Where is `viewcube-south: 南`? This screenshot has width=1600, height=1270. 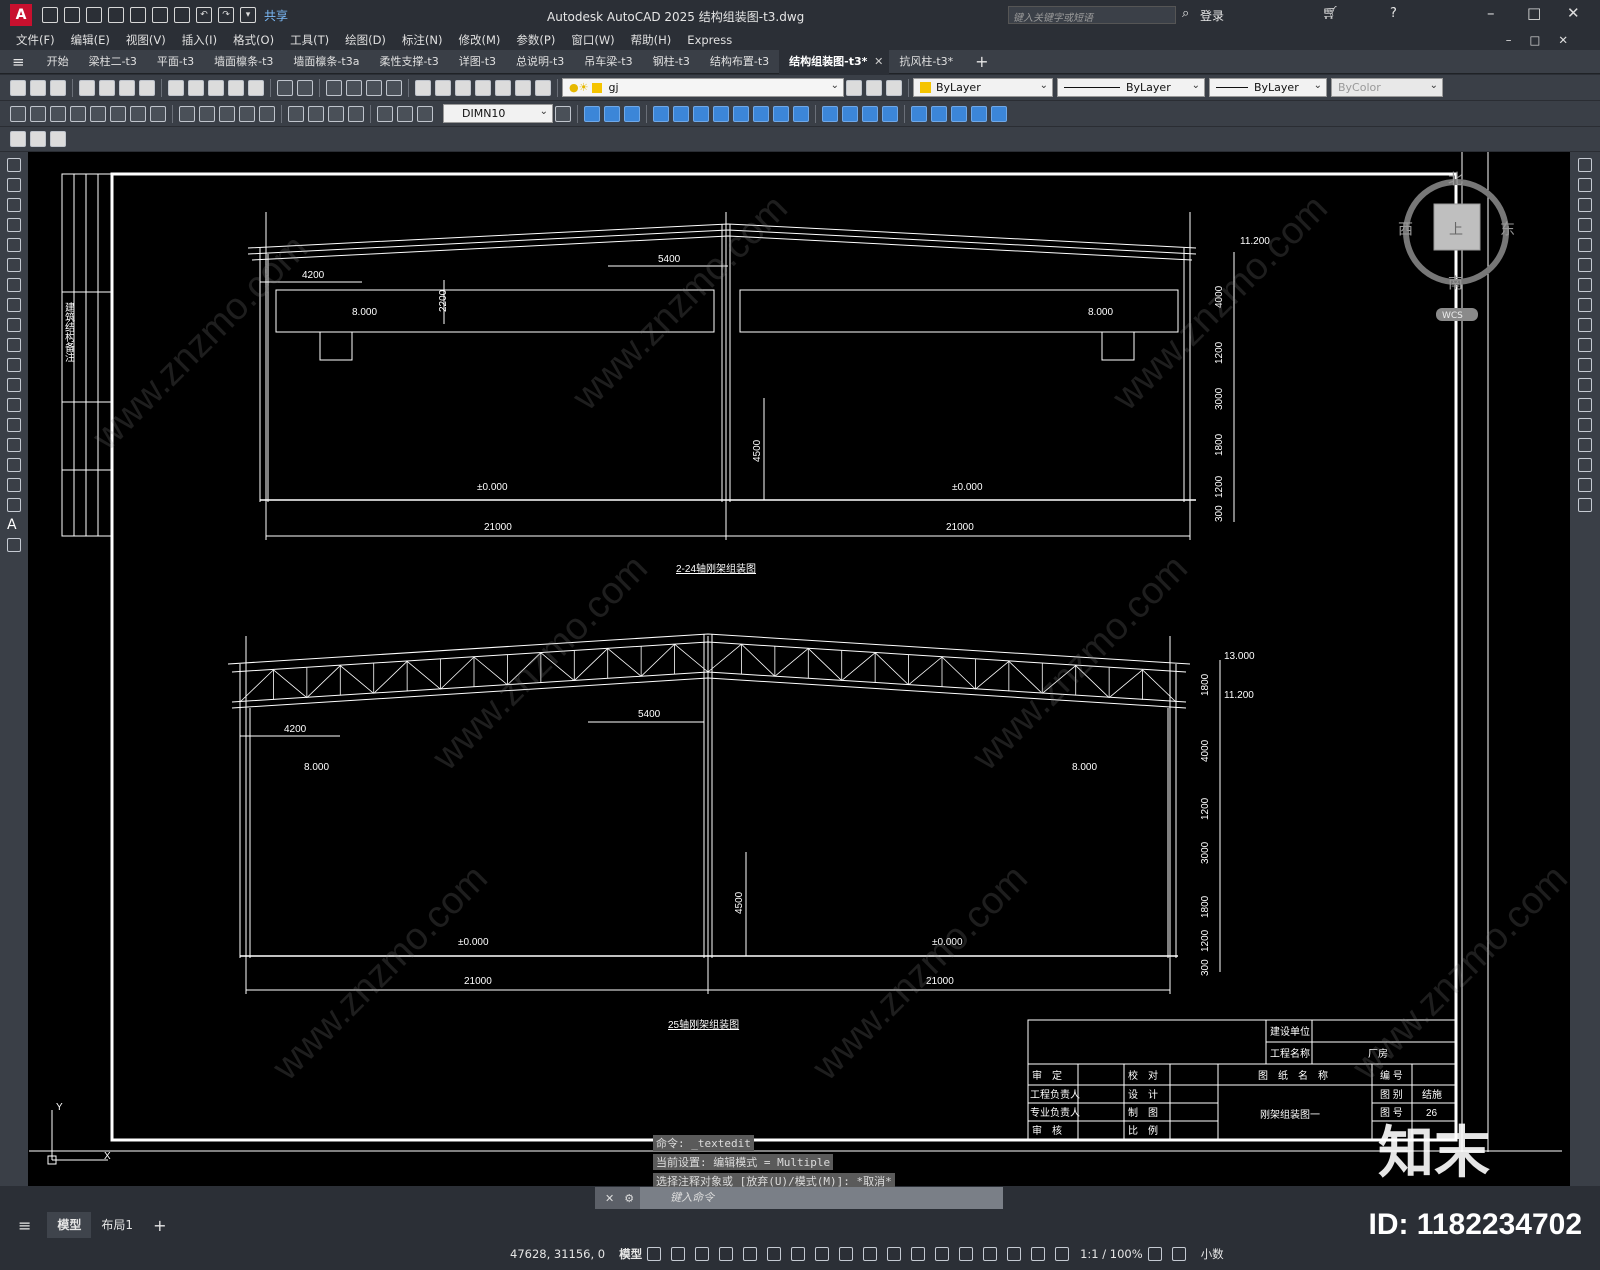 viewcube-south: 南 is located at coordinates (1455, 283).